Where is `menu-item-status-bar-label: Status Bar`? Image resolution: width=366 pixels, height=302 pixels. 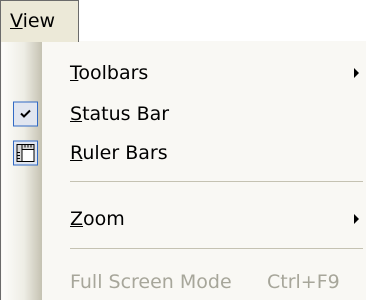
menu-item-status-bar-label: Status Bar is located at coordinates (120, 114).